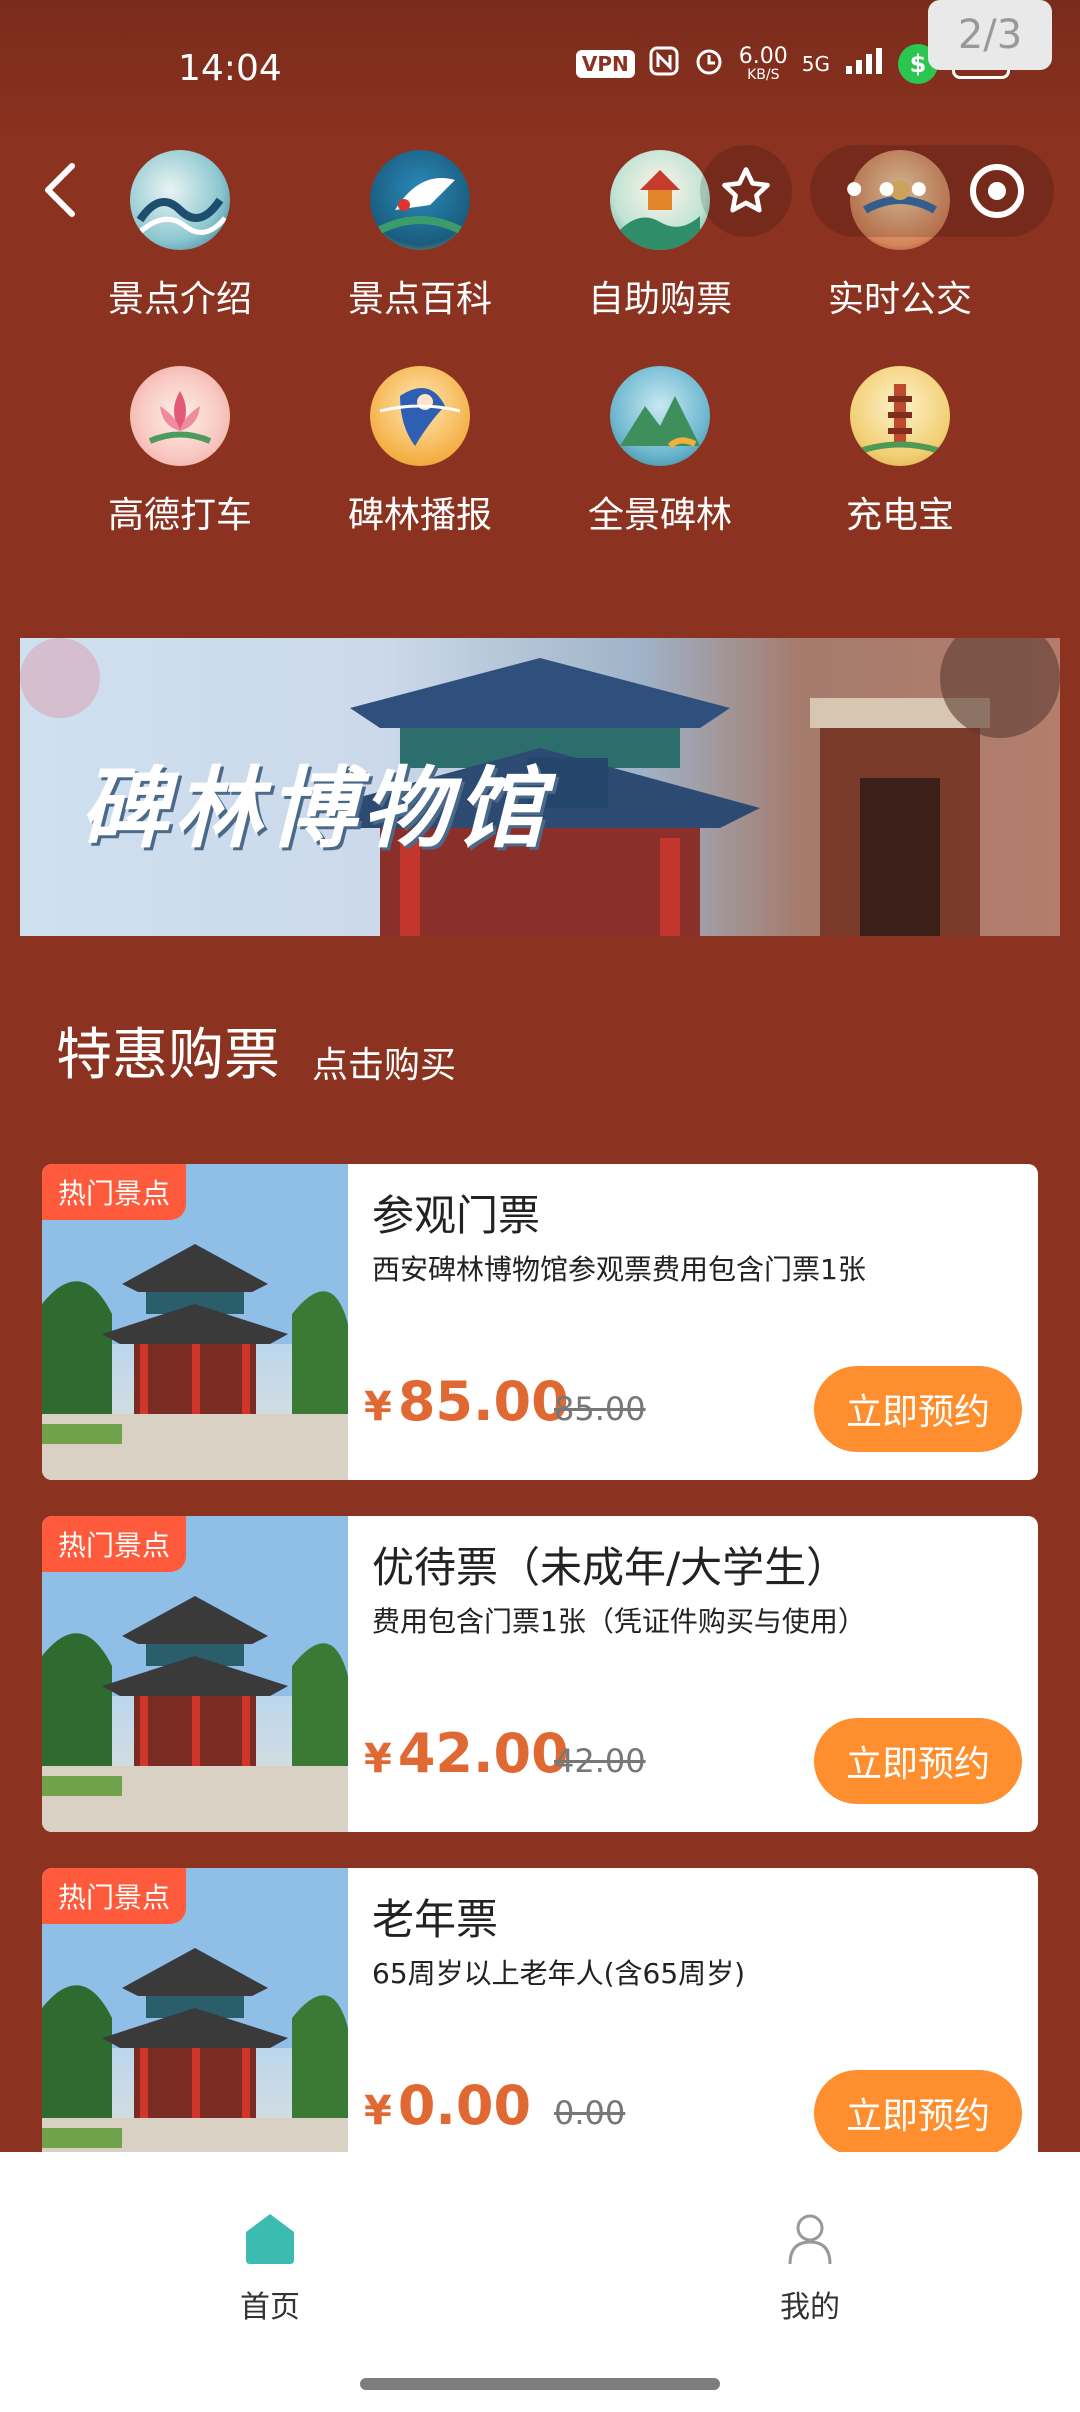  I want to click on user-icon, so click(810, 2239).